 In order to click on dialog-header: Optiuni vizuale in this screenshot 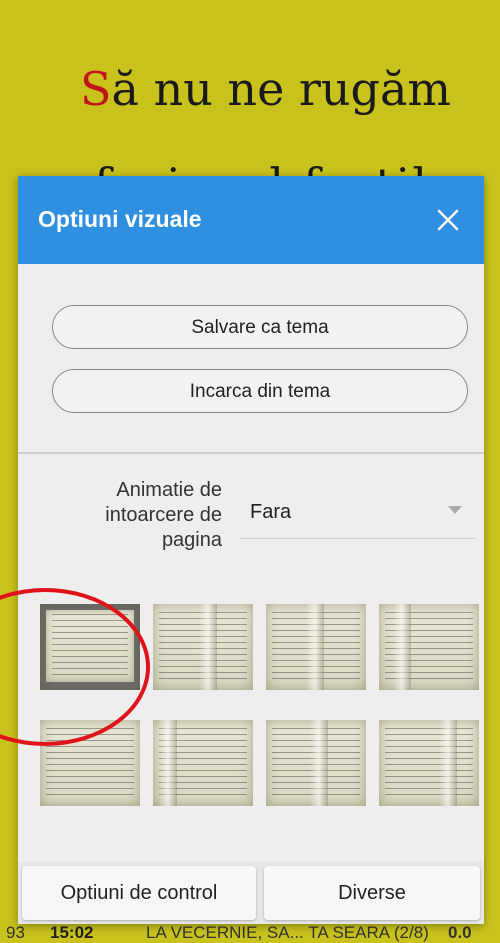, I will do `click(251, 220)`.